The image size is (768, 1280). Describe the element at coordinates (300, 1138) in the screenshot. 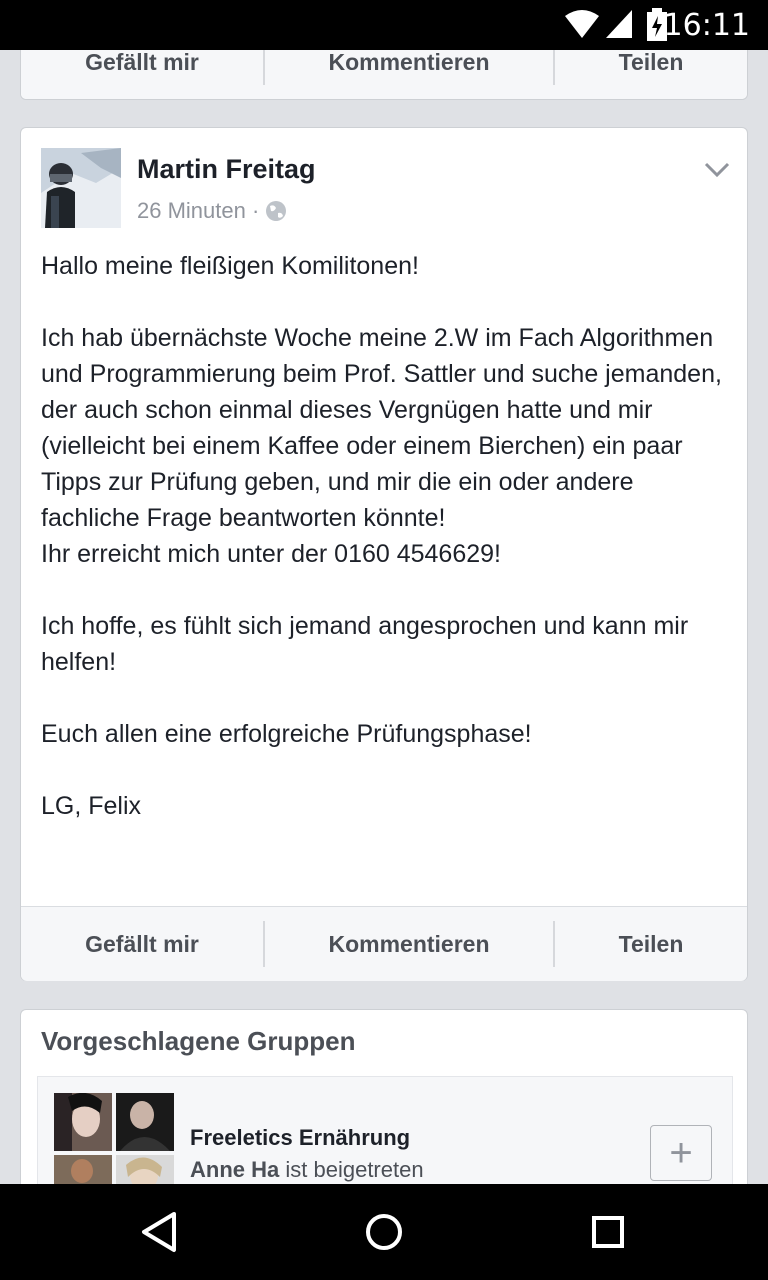

I see `group-name: Freeletics Ernährung` at that location.